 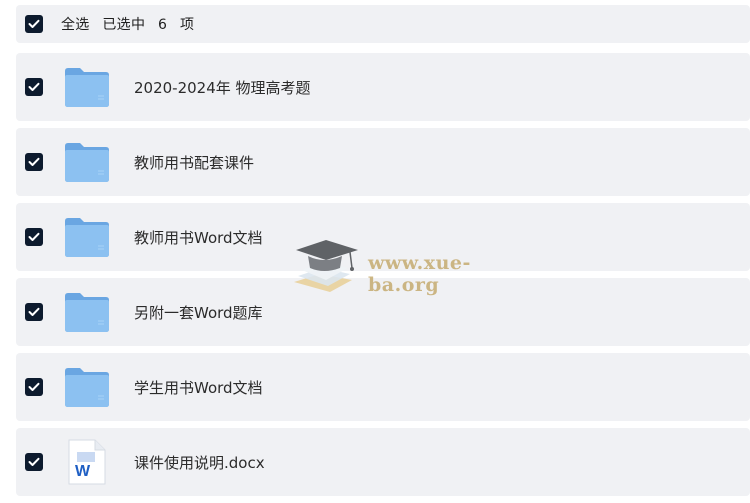 I want to click on unit-label: 项, so click(x=187, y=25).